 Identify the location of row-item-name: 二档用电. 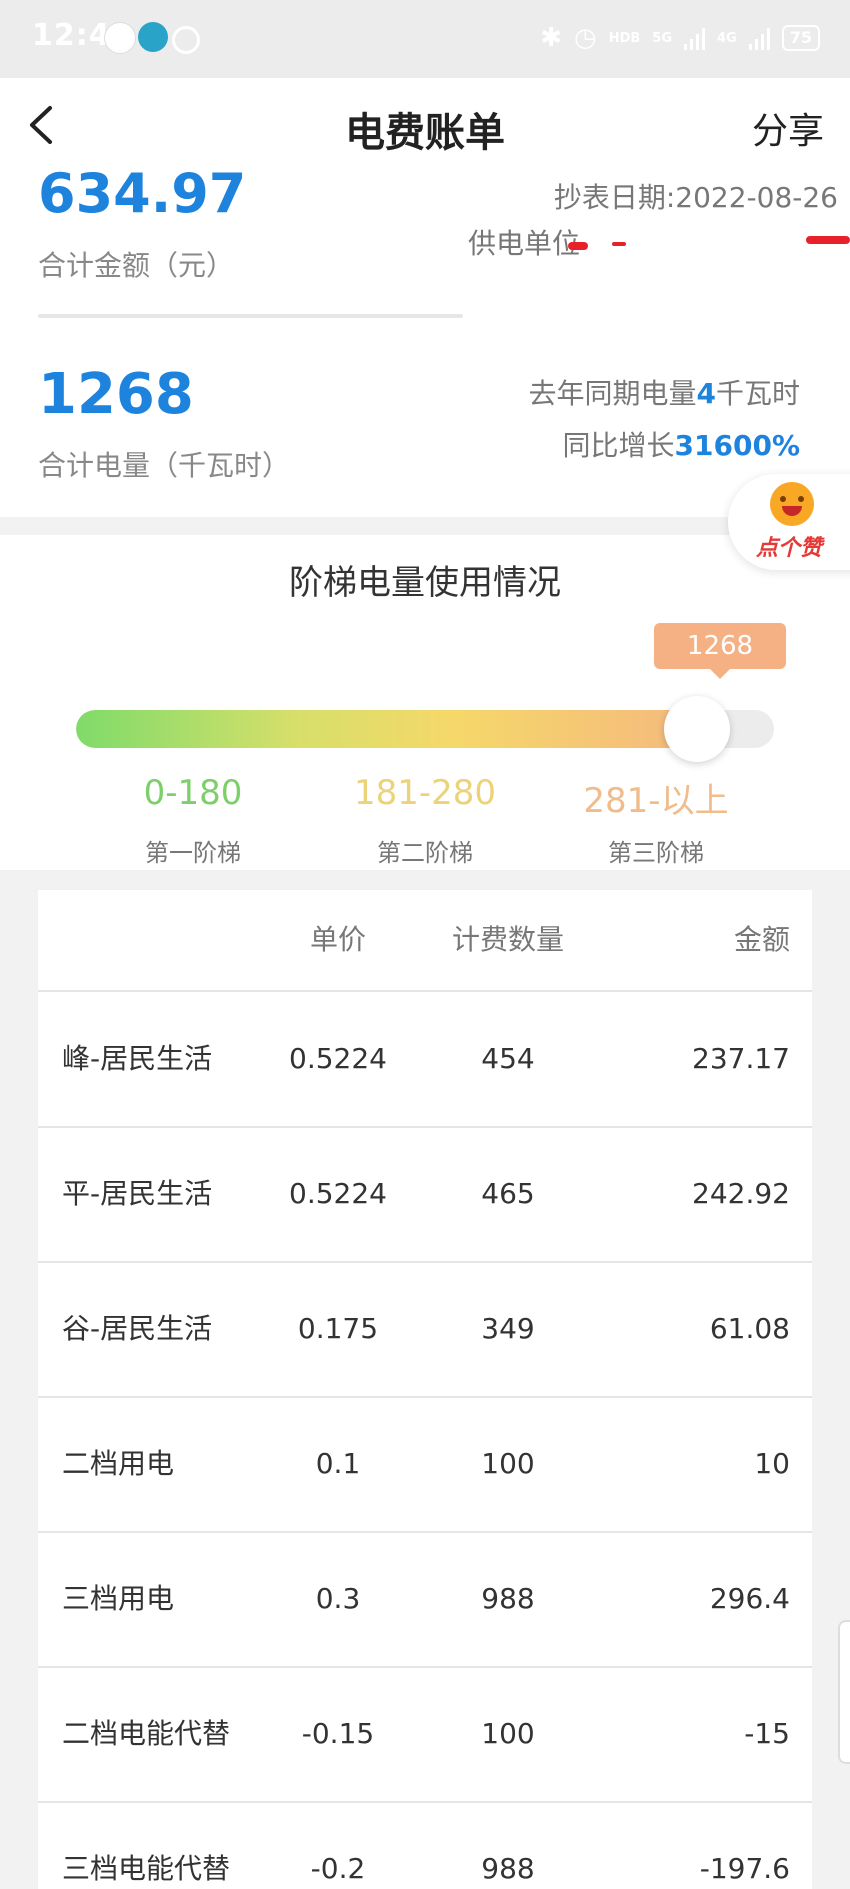
(118, 1463).